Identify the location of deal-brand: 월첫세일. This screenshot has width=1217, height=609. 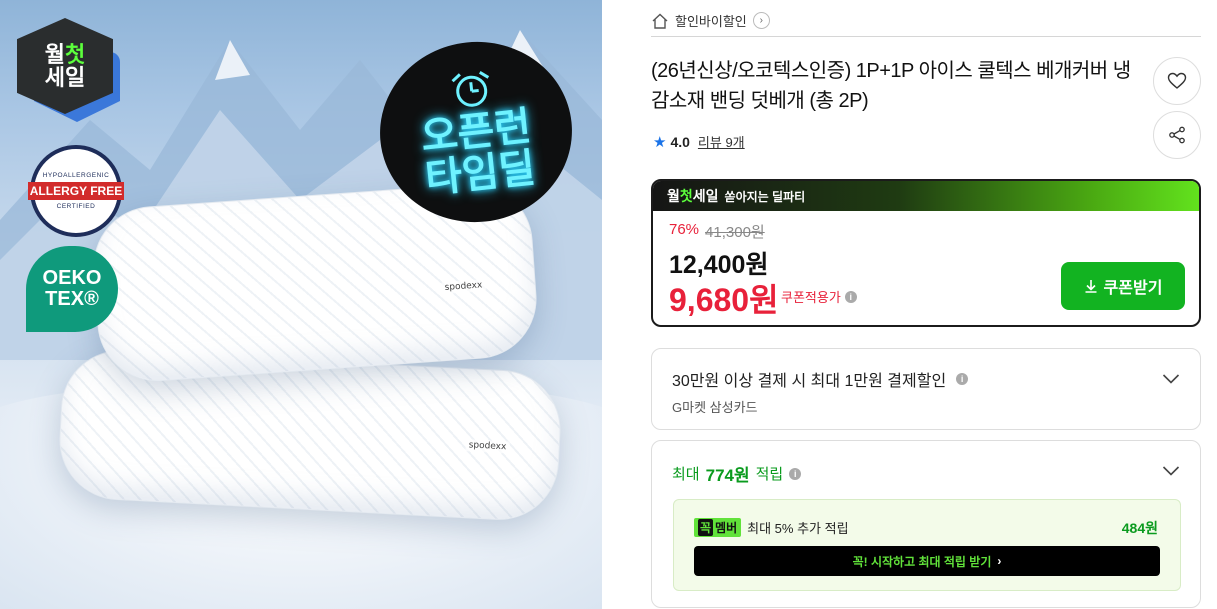
(693, 196).